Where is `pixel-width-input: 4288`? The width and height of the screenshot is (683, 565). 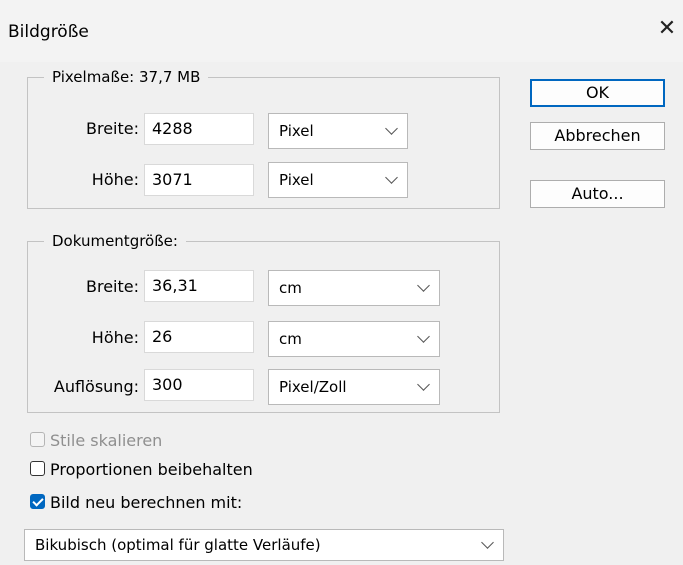
pixel-width-input: 4288 is located at coordinates (199, 129).